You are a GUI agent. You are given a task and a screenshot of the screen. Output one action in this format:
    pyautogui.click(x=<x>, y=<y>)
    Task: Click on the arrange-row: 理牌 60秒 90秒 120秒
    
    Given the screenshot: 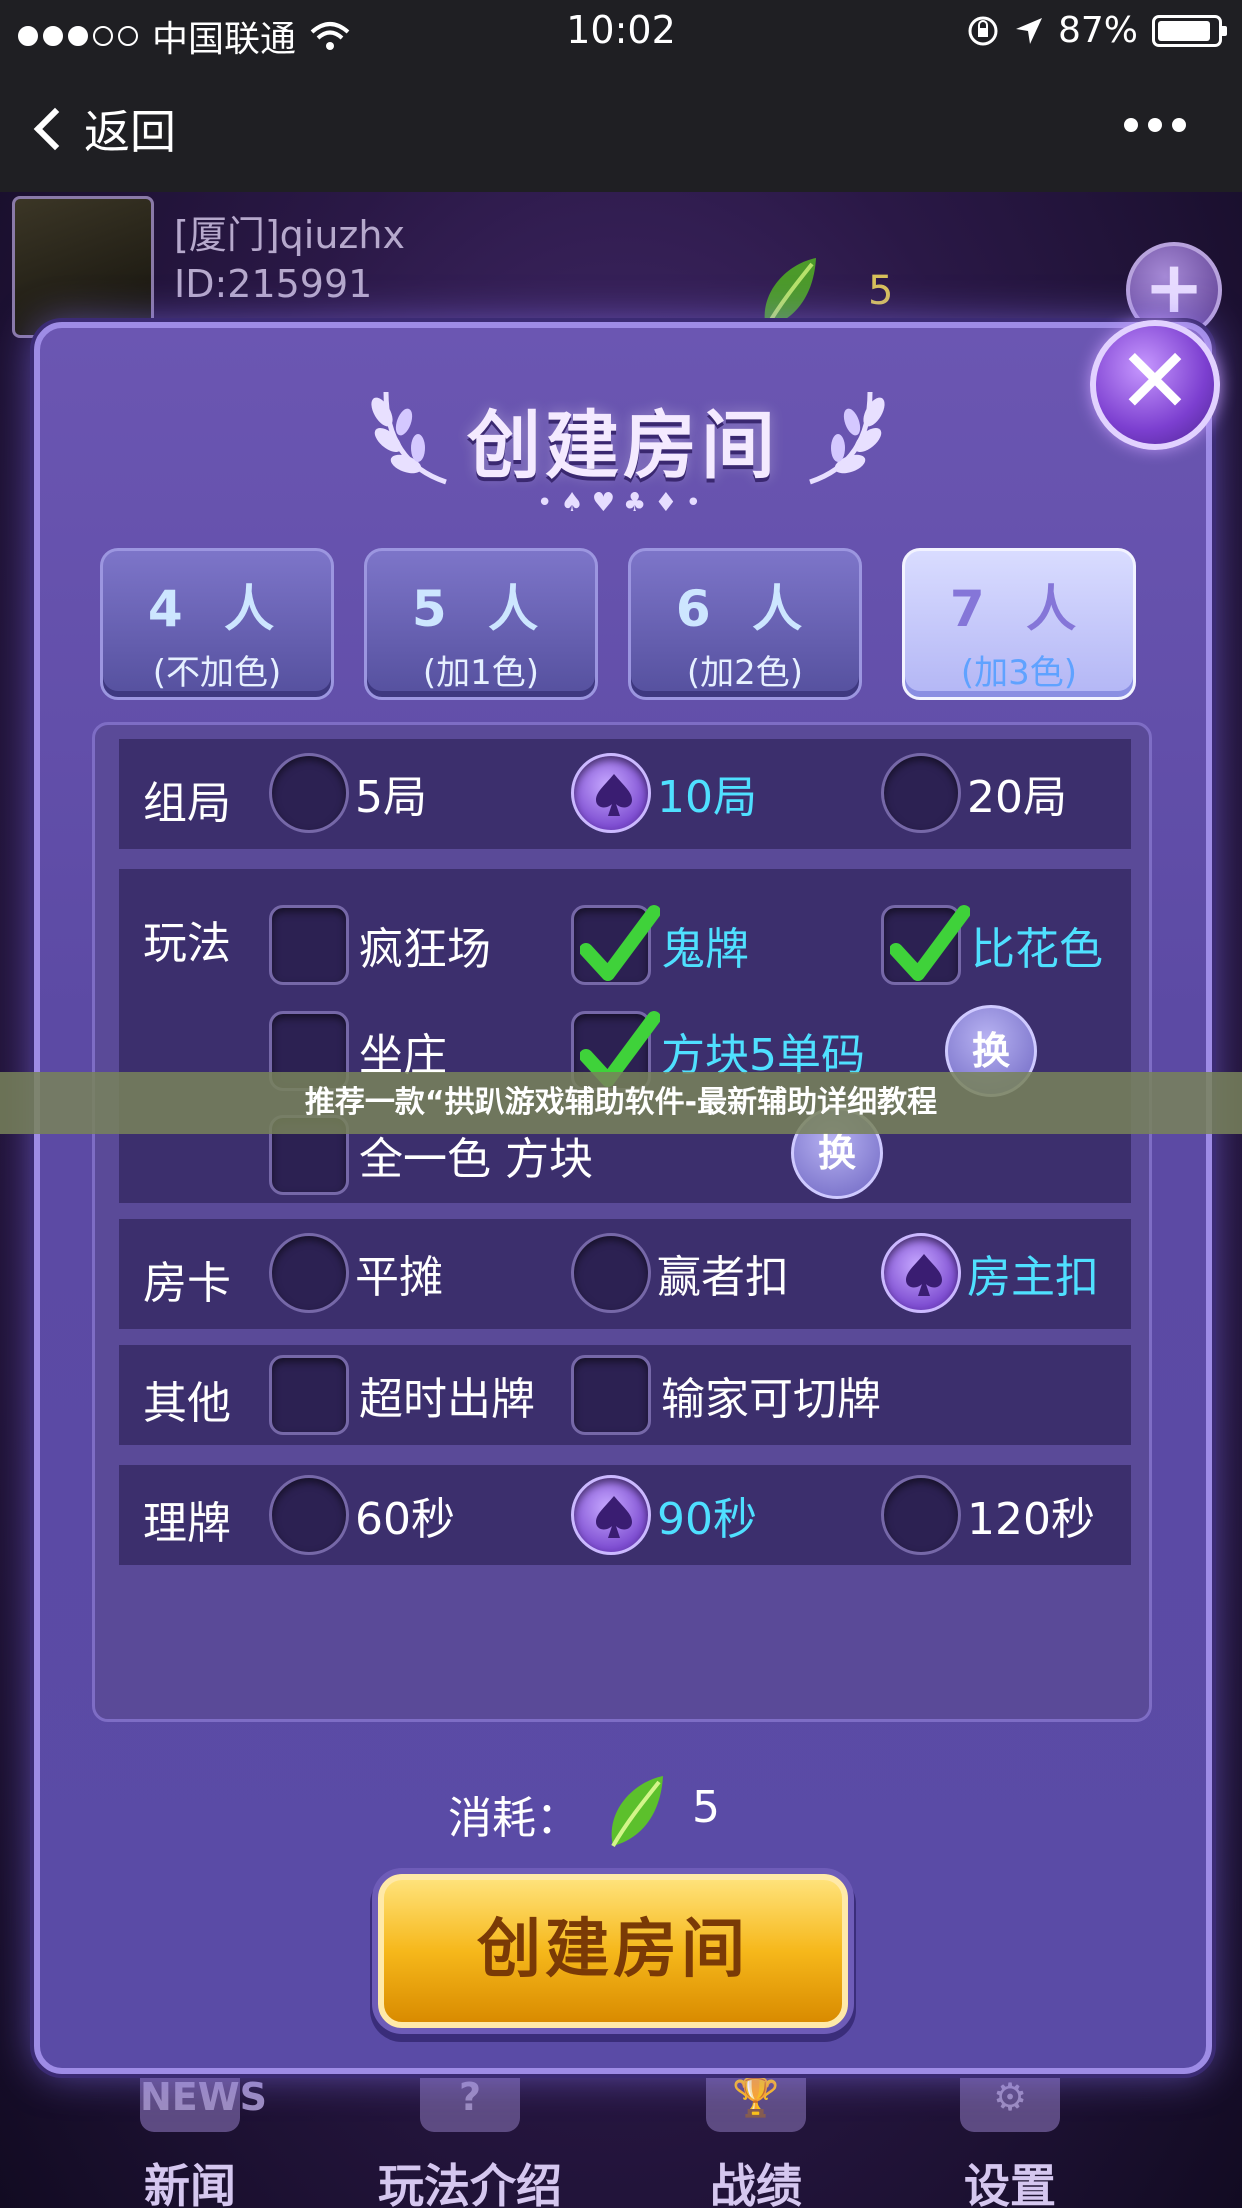 What is the action you would take?
    pyautogui.click(x=625, y=1515)
    